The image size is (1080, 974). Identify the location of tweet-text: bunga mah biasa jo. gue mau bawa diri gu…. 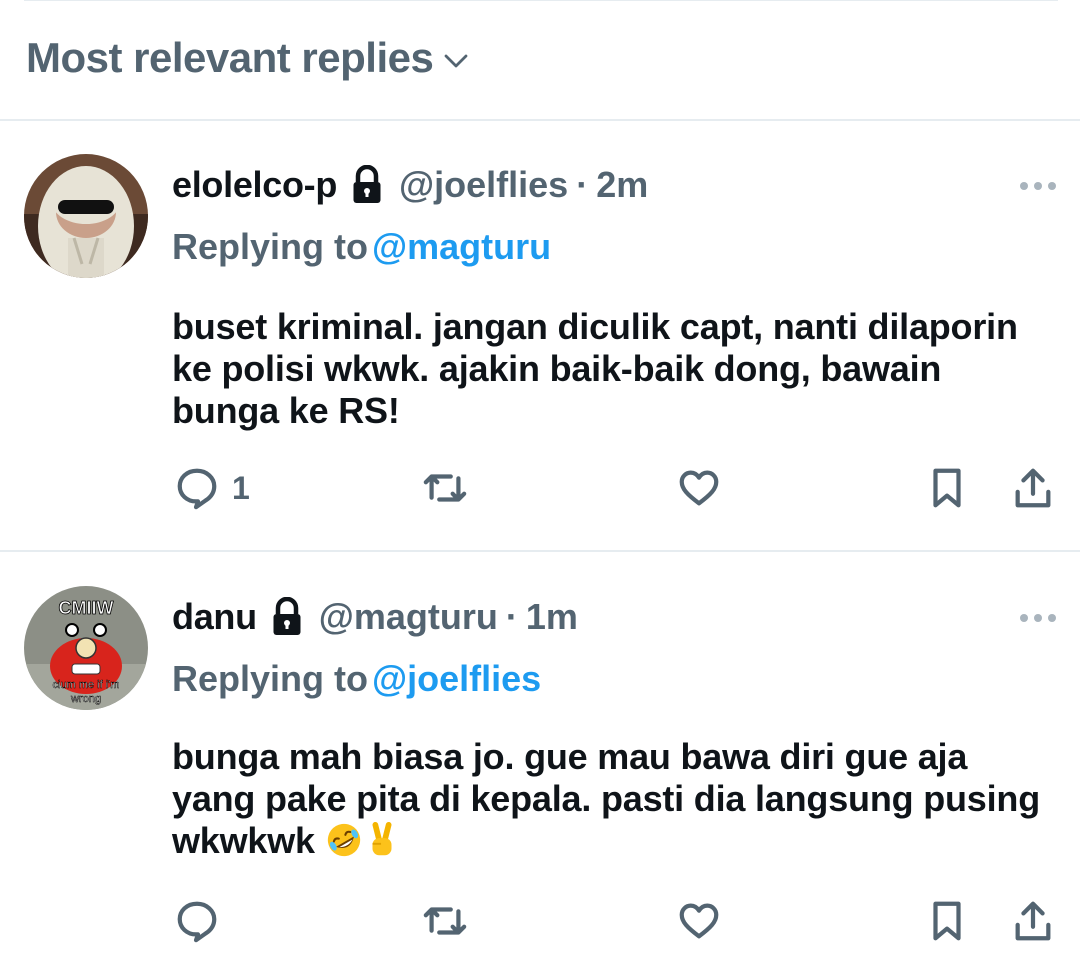
(606, 798).